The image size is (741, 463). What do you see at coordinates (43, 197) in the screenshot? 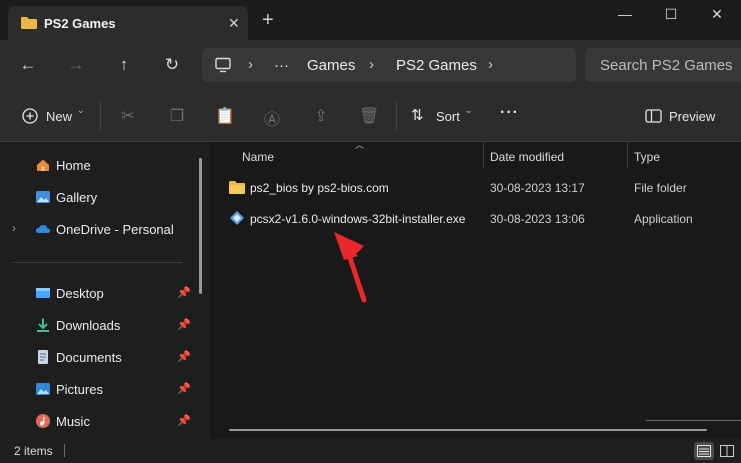
I see `gallery-icon` at bounding box center [43, 197].